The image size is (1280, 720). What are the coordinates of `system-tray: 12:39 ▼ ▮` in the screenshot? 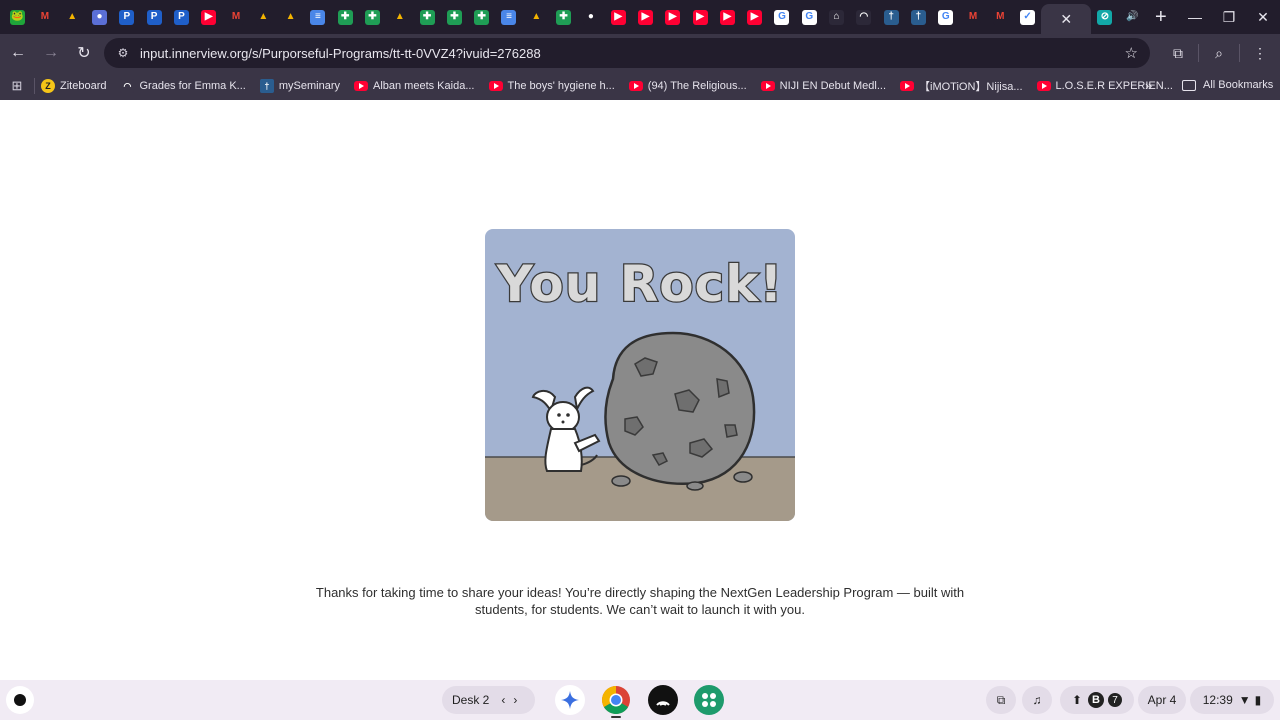 It's located at (1232, 700).